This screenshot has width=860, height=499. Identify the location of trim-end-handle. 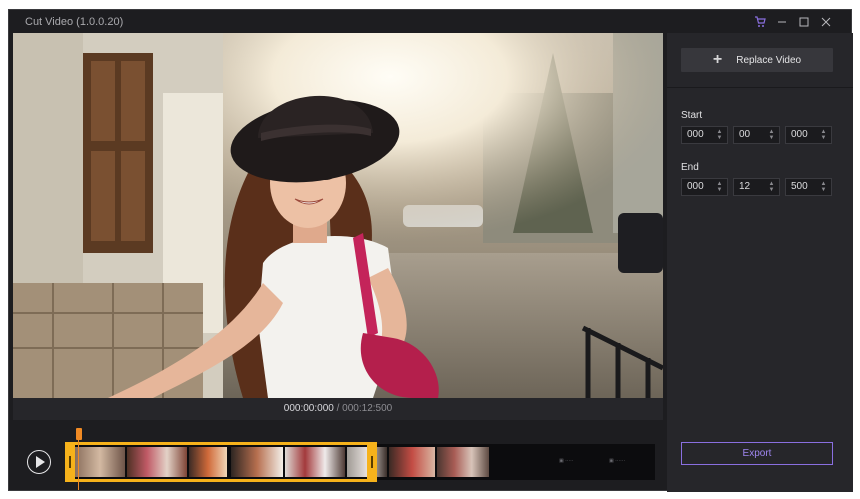
(372, 462).